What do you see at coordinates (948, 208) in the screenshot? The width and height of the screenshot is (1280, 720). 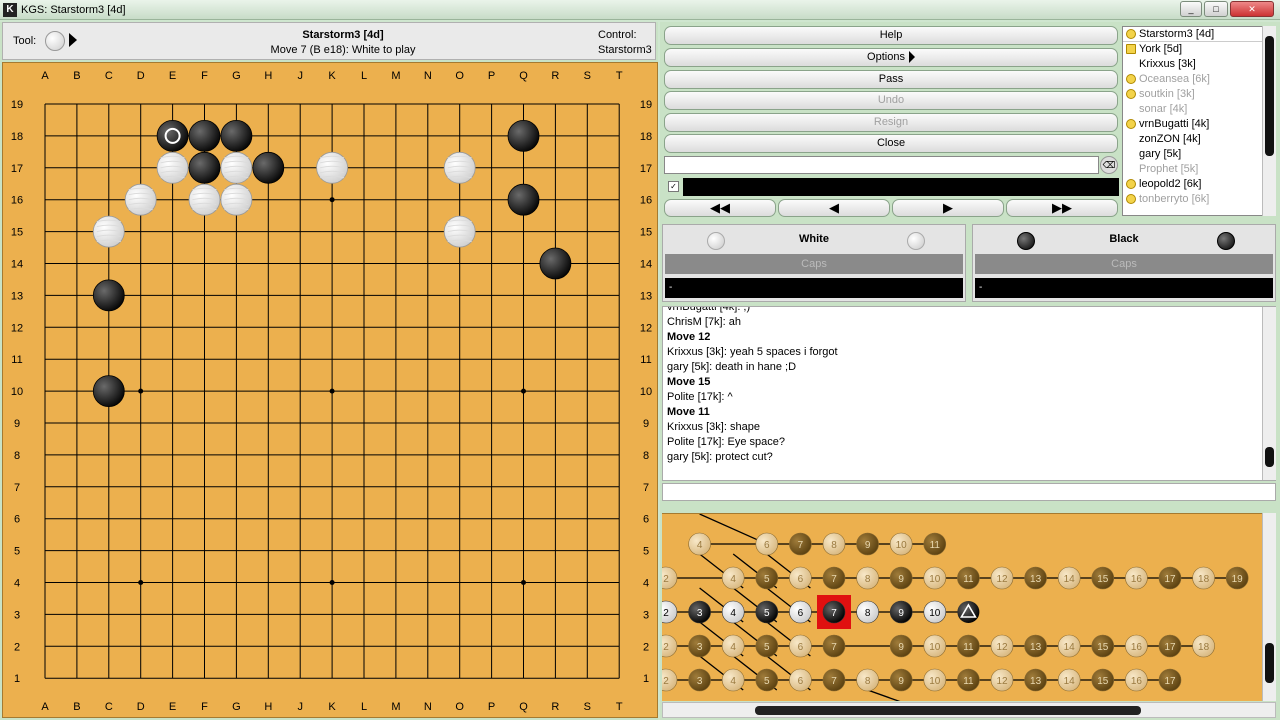 I see `nav-next-button: ▶` at bounding box center [948, 208].